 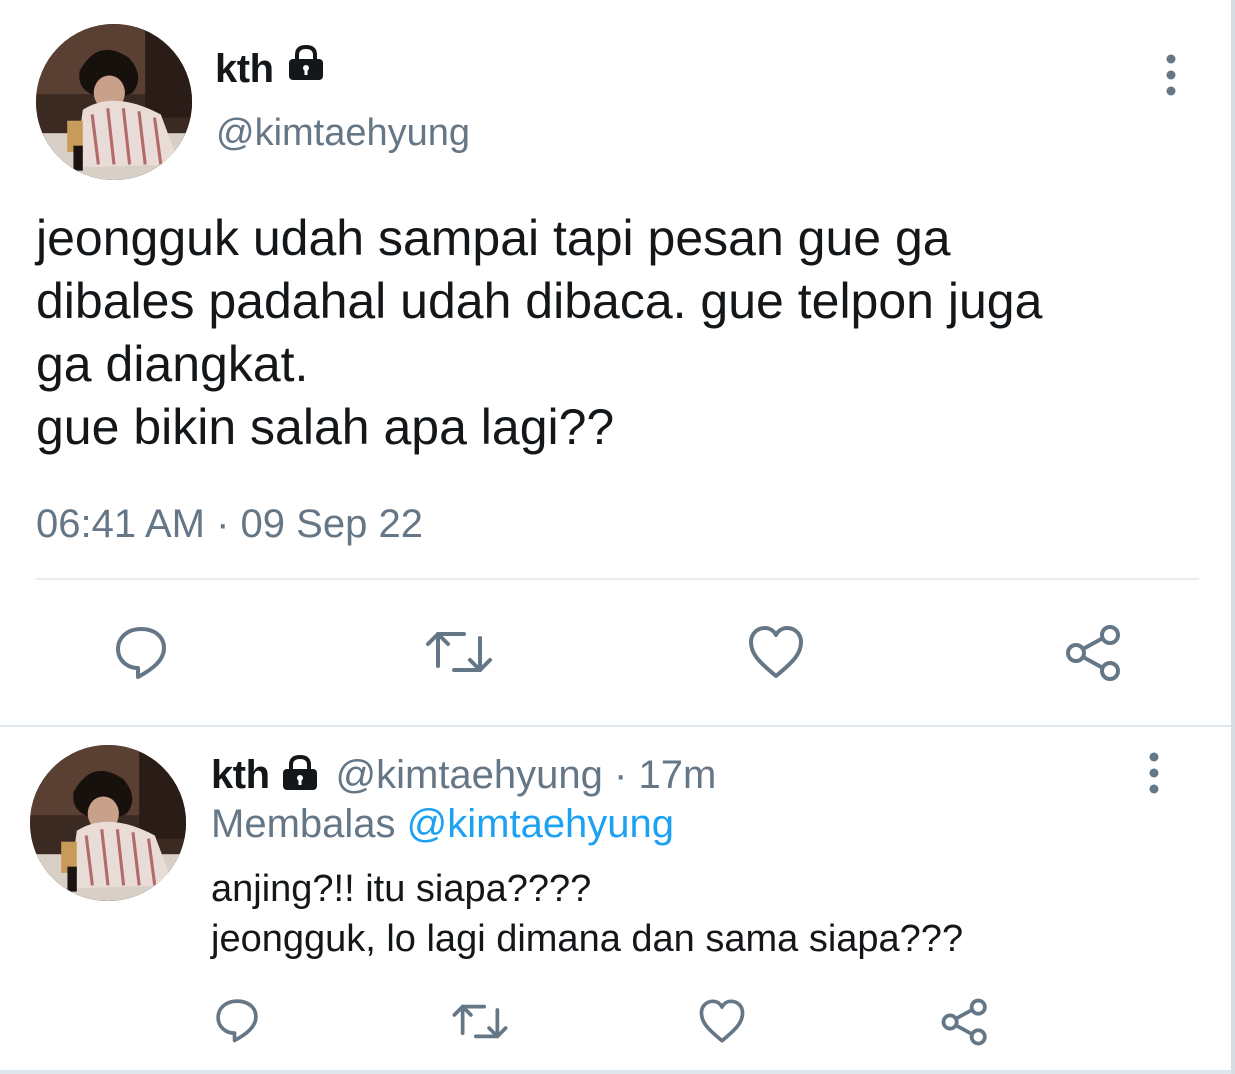 I want to click on tweet-separator, so click(x=617, y=726).